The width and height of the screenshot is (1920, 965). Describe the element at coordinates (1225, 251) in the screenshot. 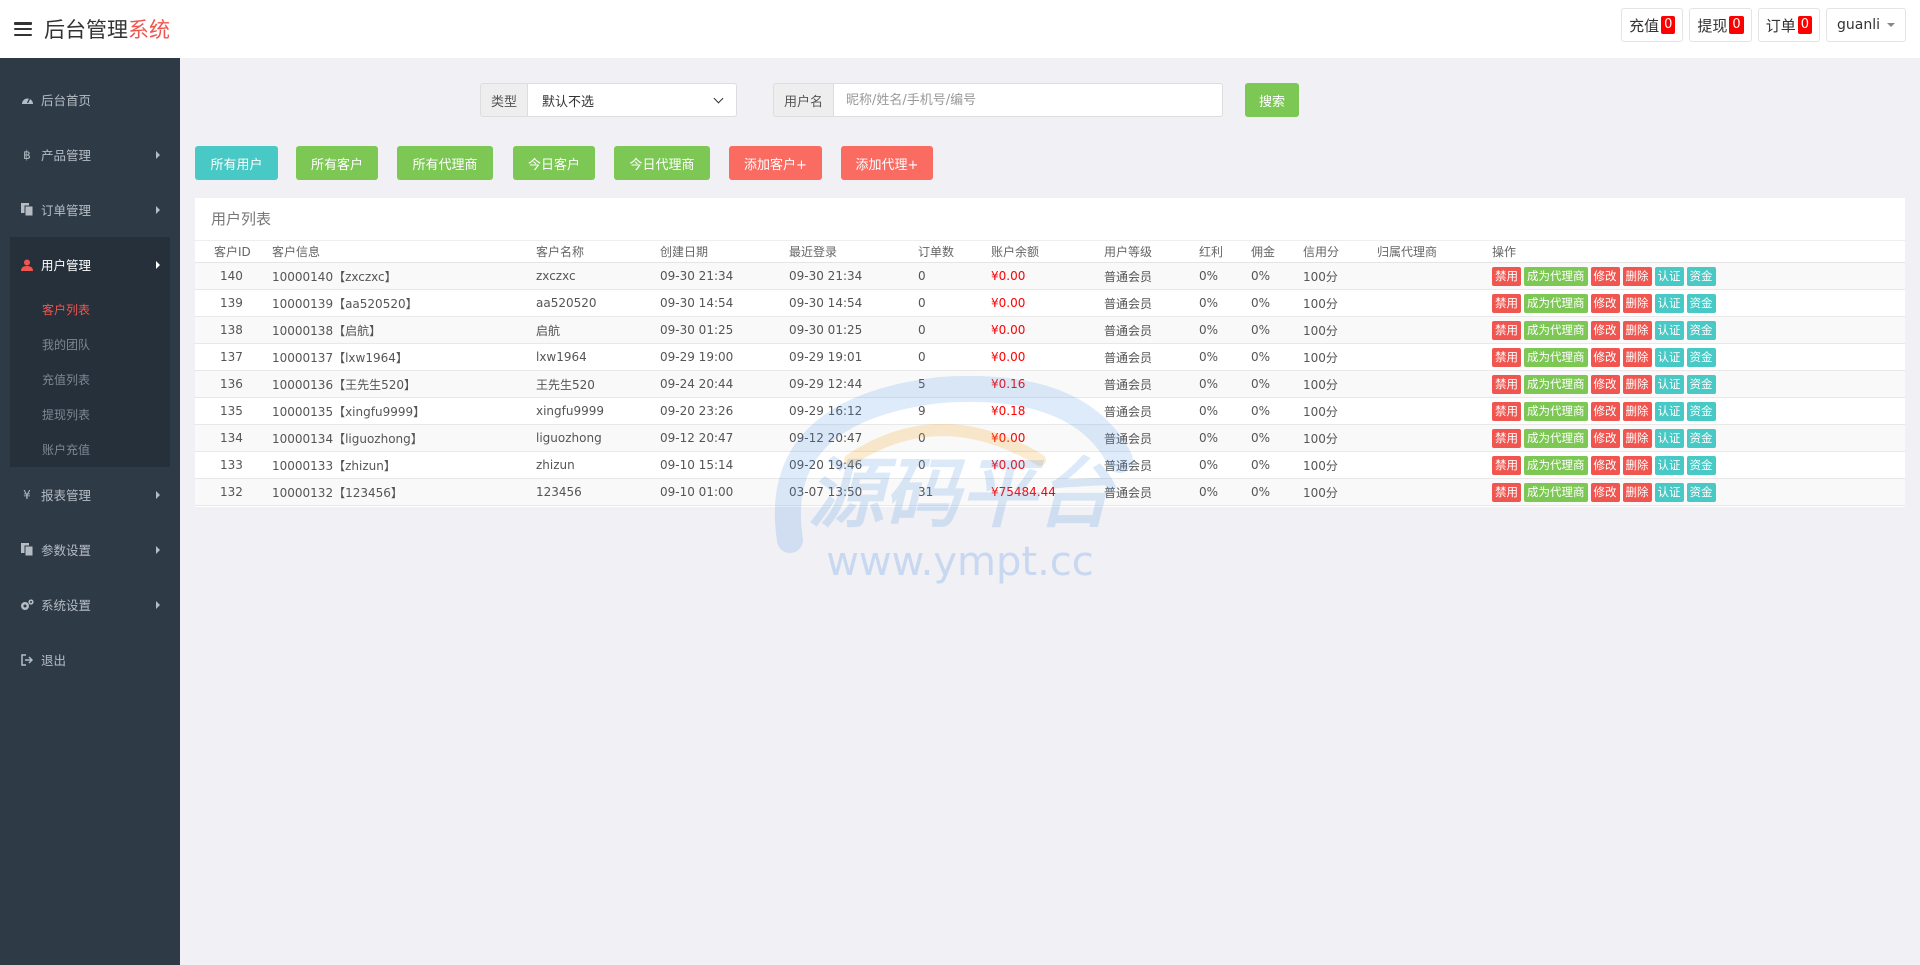

I see `column-header: 红利` at that location.